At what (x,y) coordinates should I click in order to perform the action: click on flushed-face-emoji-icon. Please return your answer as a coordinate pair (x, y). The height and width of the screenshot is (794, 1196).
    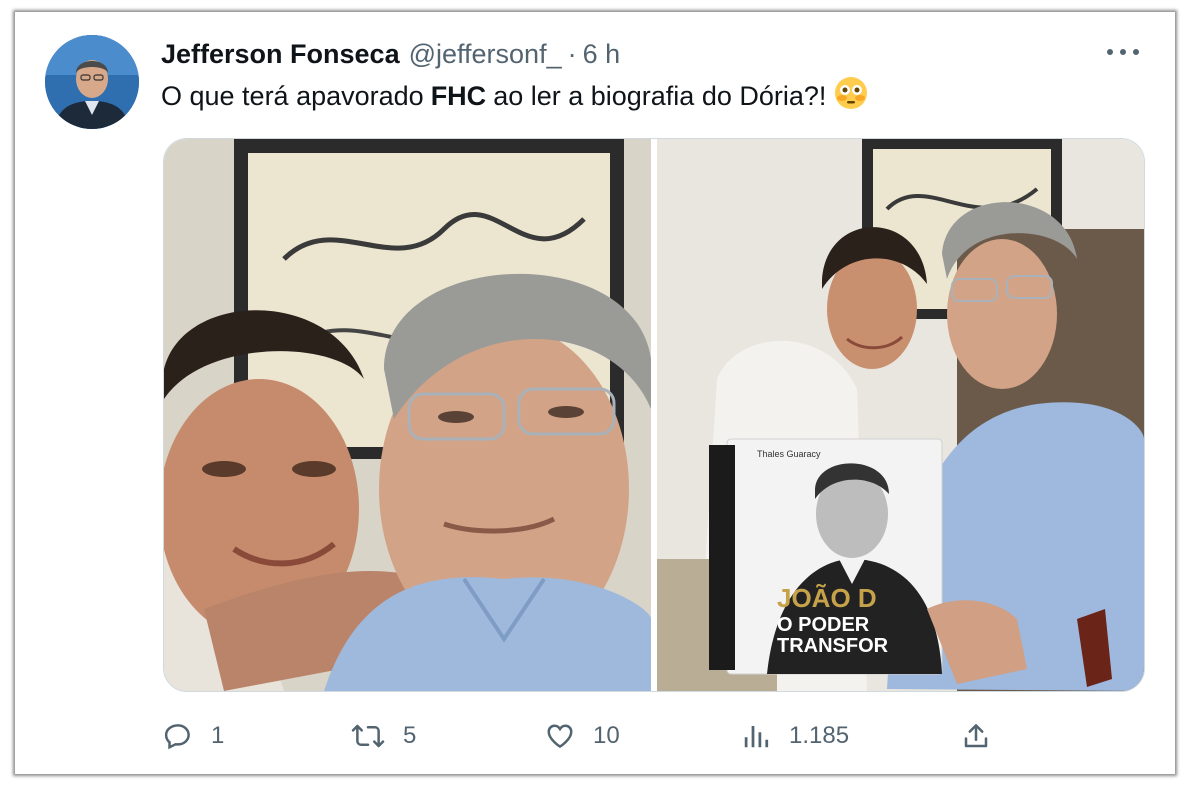
    Looking at the image, I should click on (851, 96).